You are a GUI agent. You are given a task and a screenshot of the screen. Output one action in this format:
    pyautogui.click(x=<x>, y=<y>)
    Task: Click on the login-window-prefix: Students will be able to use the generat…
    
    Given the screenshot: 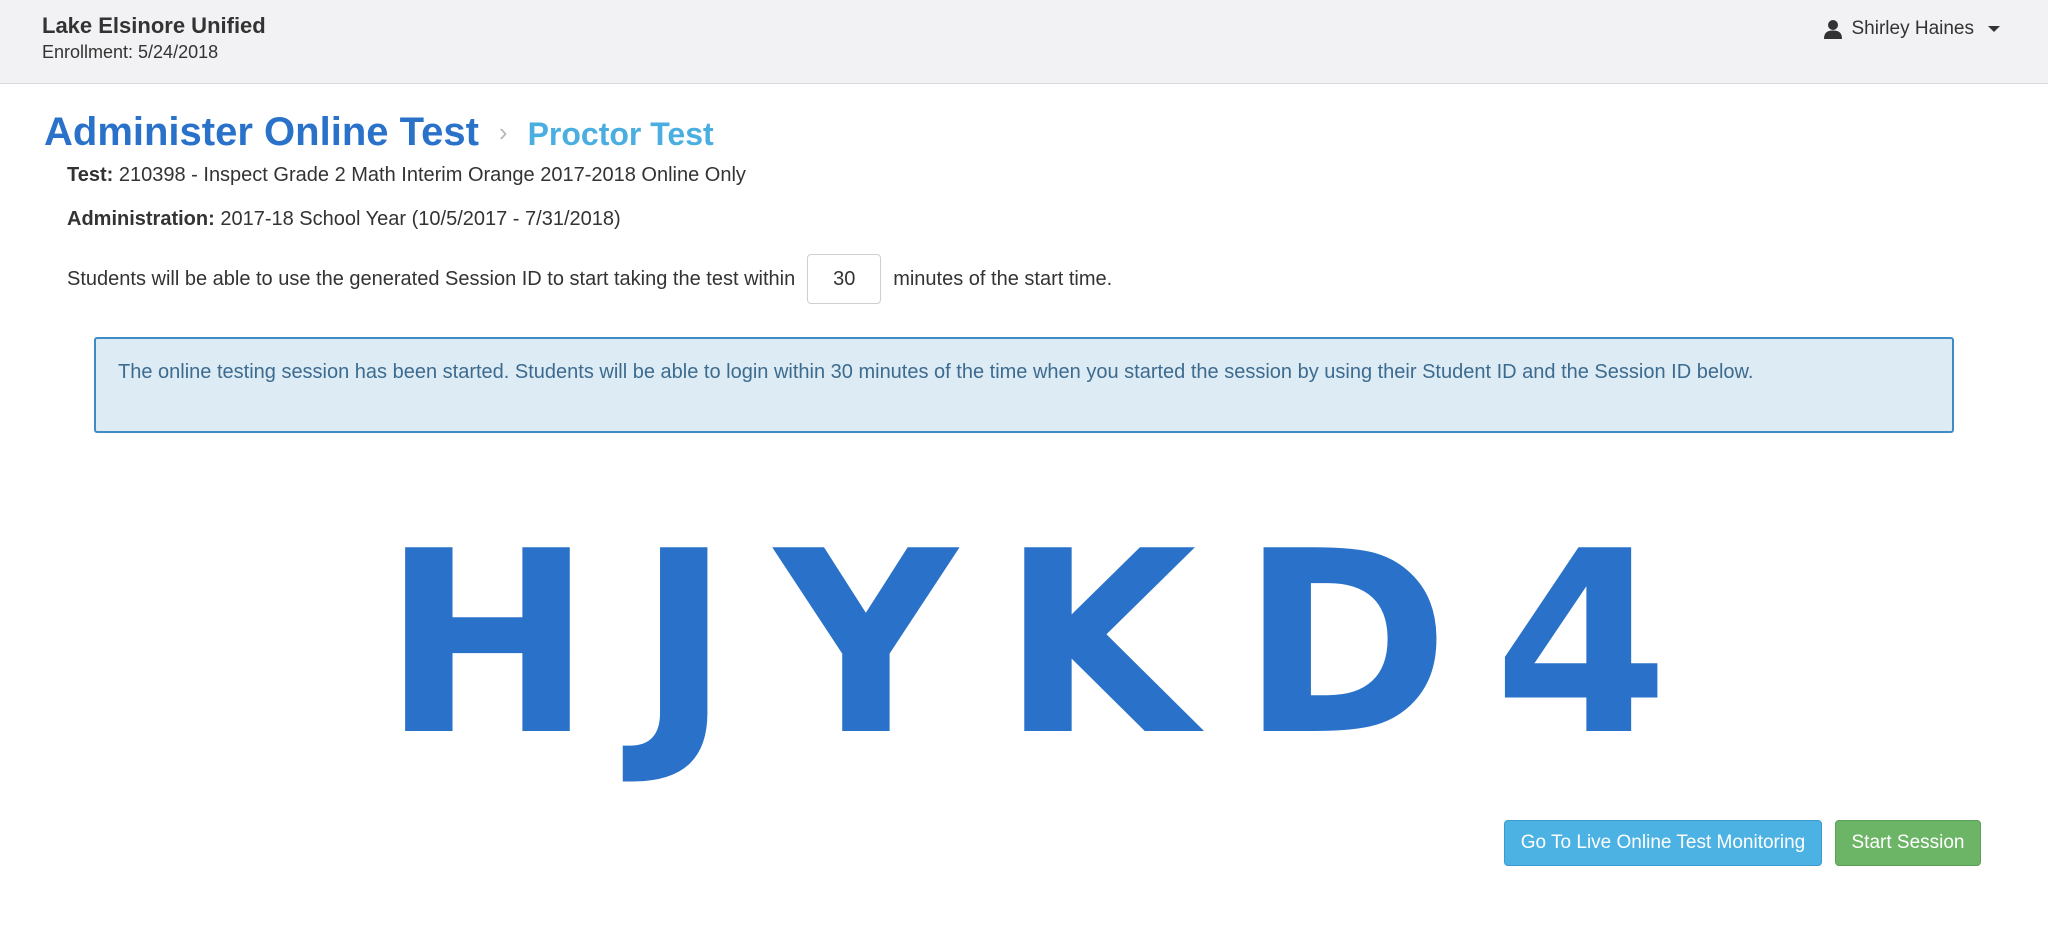 What is the action you would take?
    pyautogui.click(x=431, y=278)
    